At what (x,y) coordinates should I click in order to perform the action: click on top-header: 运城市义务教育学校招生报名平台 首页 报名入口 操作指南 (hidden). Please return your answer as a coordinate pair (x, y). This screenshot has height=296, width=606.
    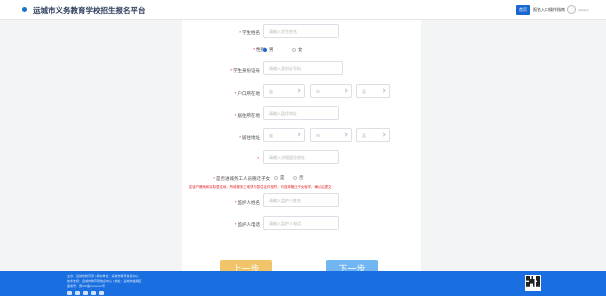
    Looking at the image, I should click on (303, 10).